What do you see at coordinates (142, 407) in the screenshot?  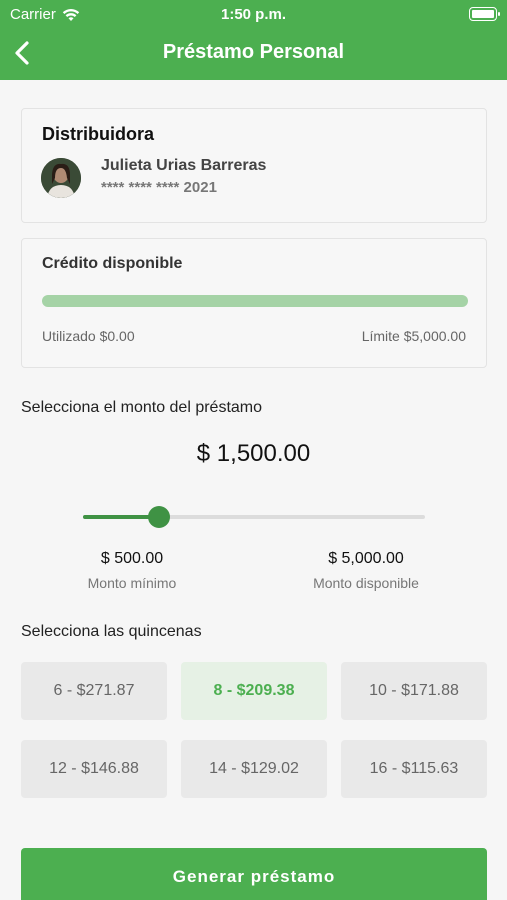 I see `loan-amount-label: Selecciona el monto del préstamo` at bounding box center [142, 407].